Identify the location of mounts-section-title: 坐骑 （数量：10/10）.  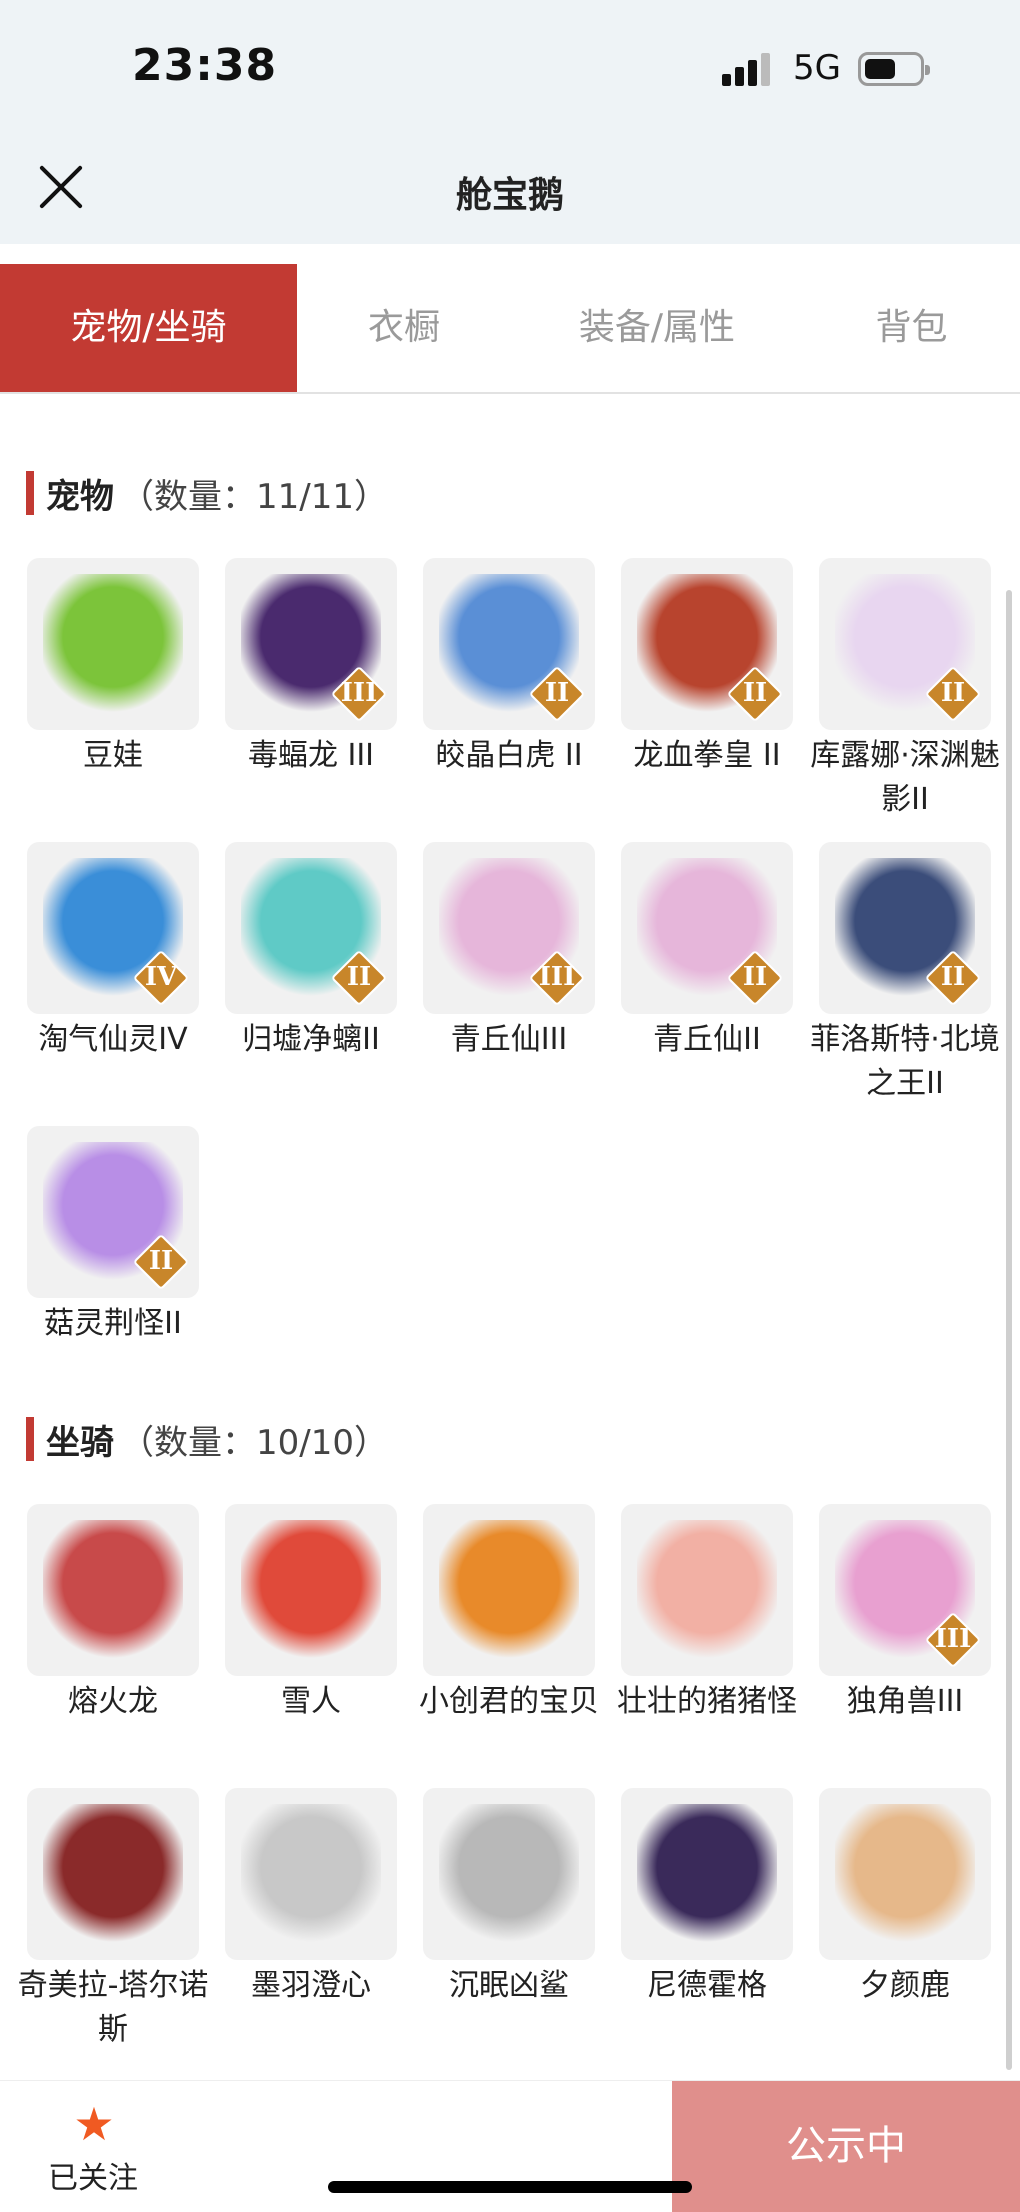
(207, 1439).